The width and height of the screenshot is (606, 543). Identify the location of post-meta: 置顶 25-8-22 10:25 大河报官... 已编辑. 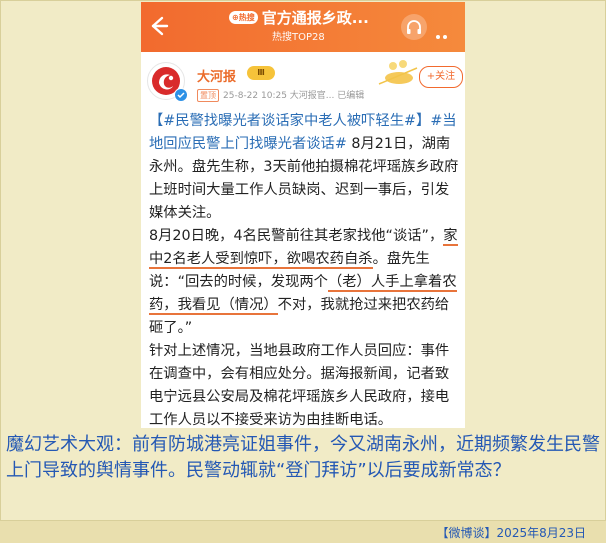
(280, 95).